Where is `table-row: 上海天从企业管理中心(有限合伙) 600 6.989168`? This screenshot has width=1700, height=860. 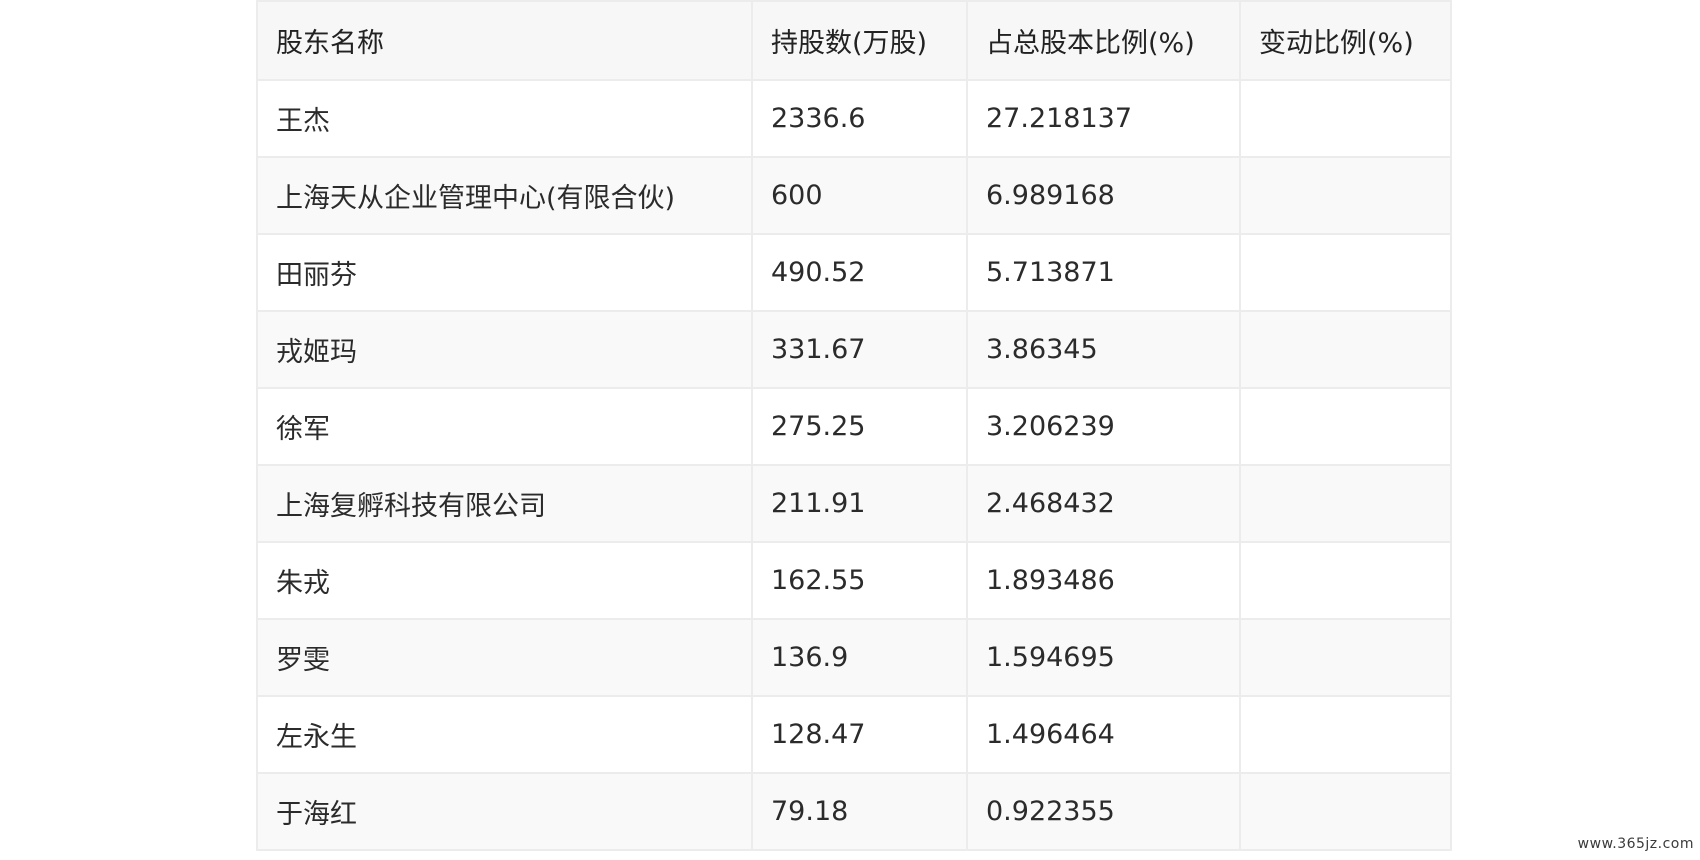
table-row: 上海天从企业管理中心(有限合伙) 600 6.989168 is located at coordinates (854, 195).